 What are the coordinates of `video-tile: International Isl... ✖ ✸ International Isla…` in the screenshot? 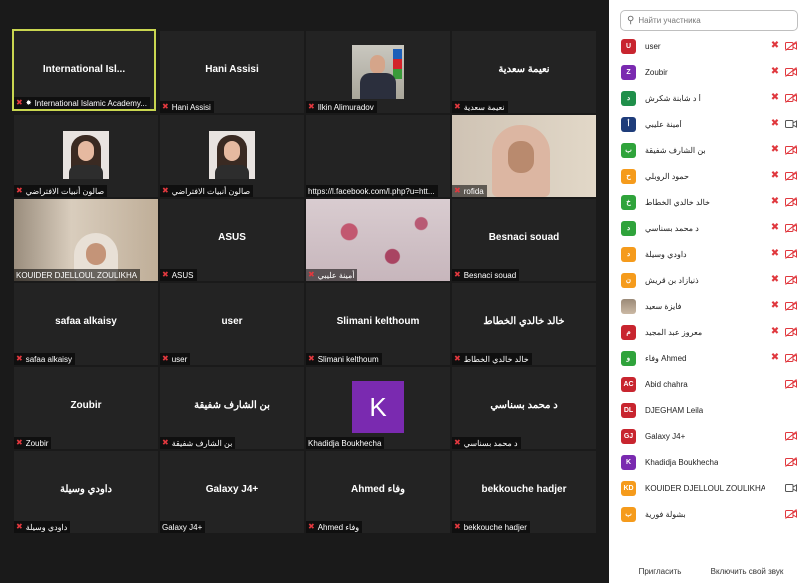 It's located at (84, 70).